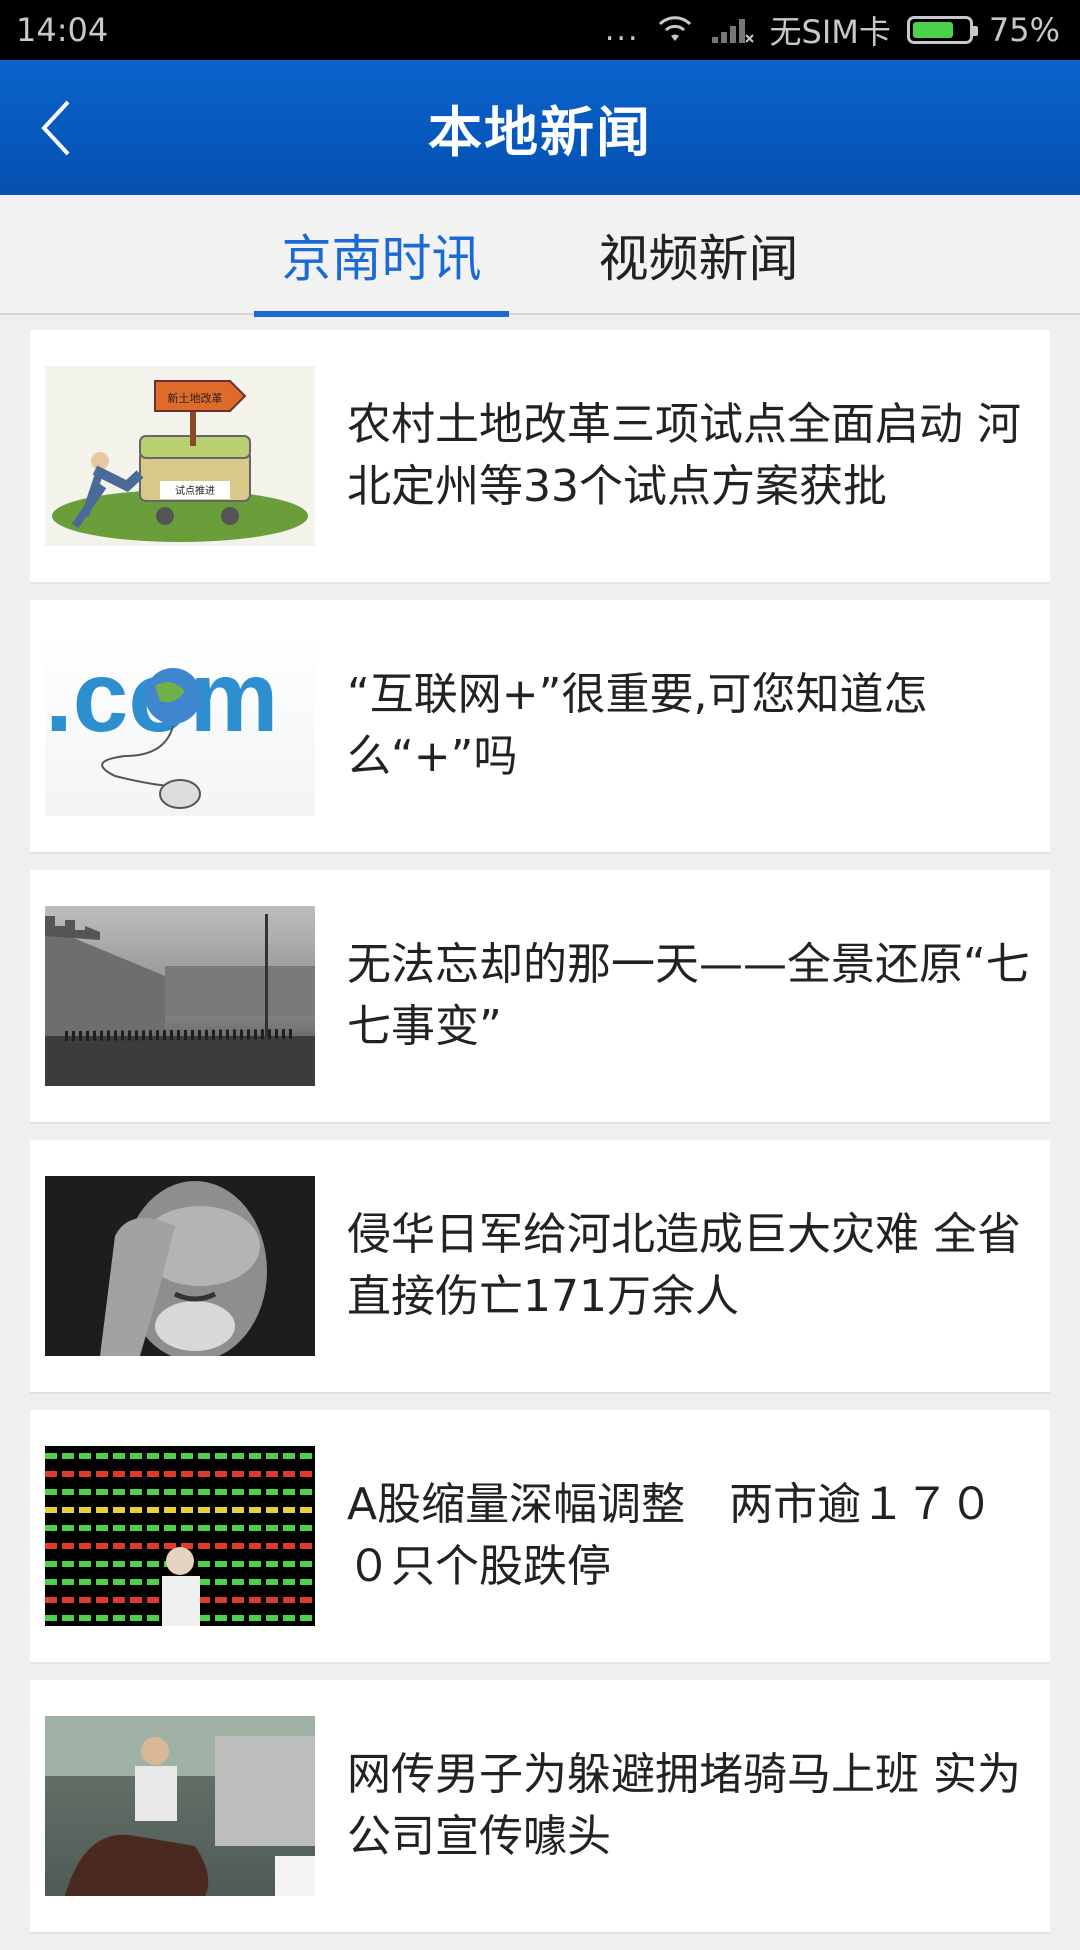 The width and height of the screenshot is (1080, 1950). I want to click on status-right: ... 无SIM卡 75%, so click(832, 30).